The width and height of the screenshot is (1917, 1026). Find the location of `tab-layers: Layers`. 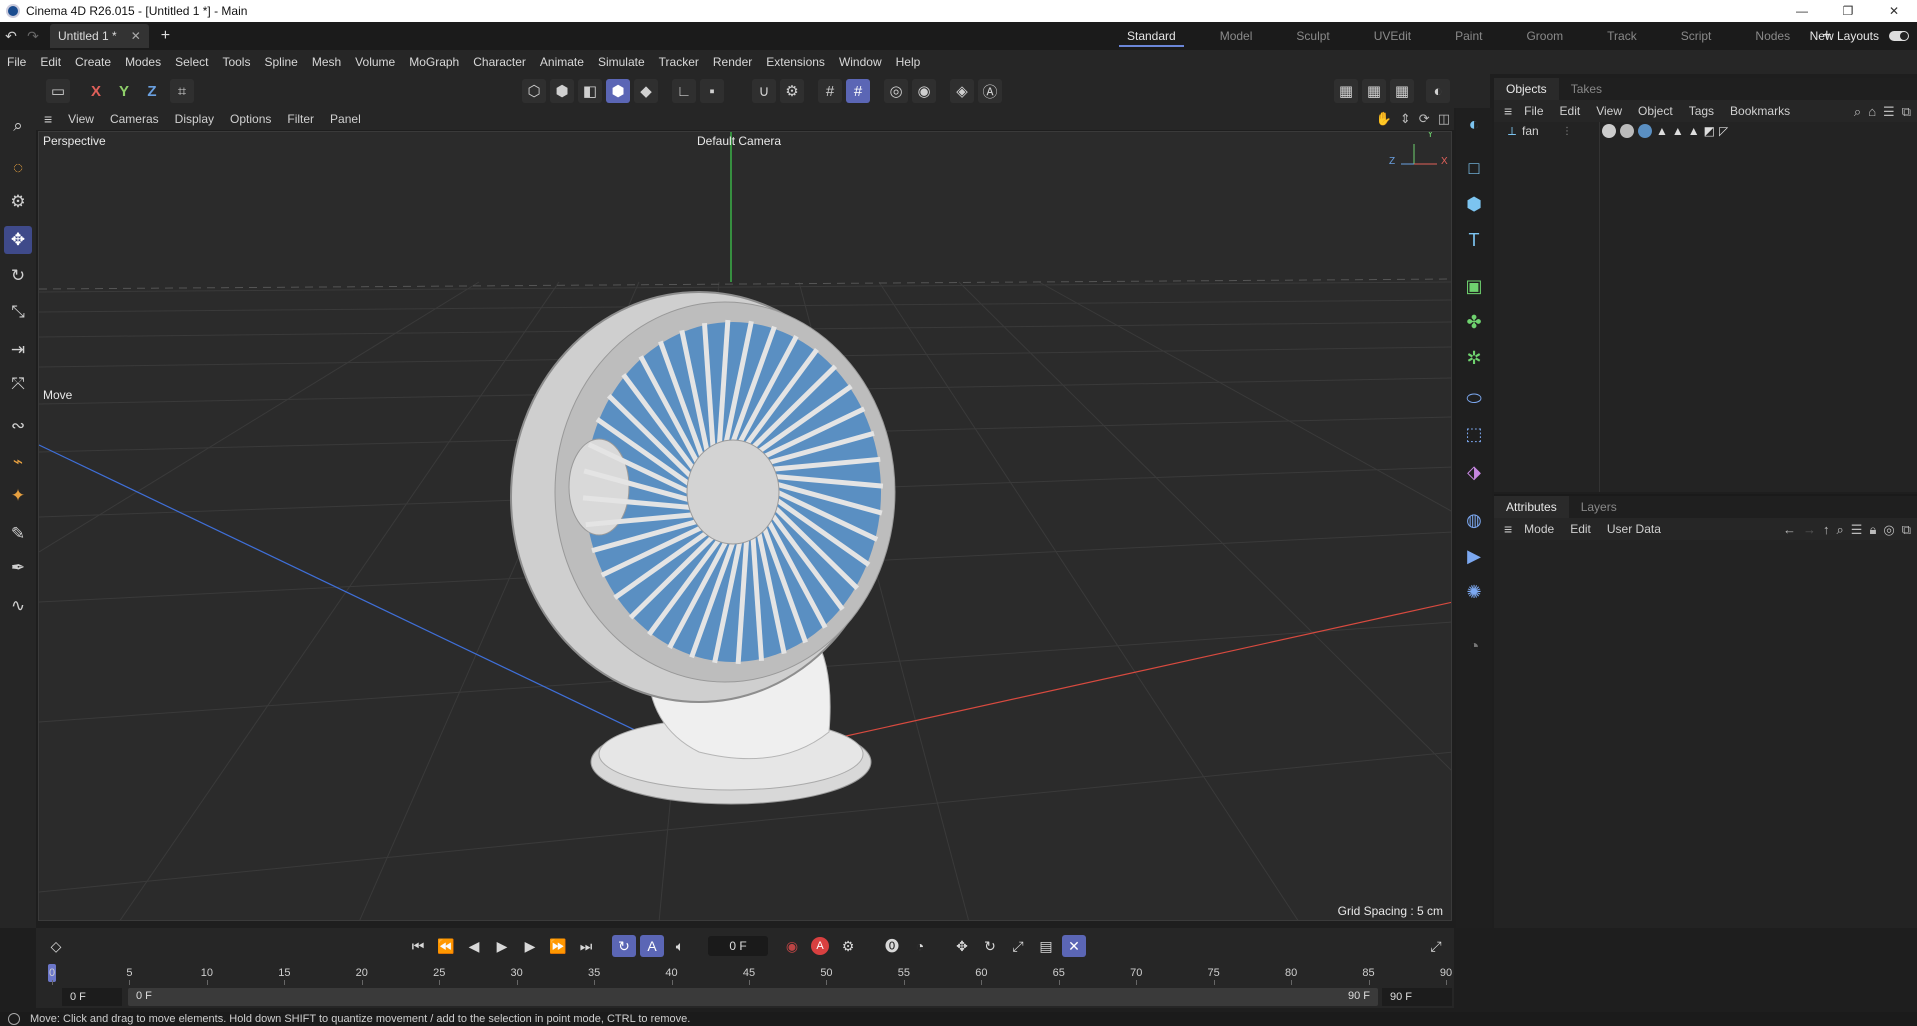

tab-layers: Layers is located at coordinates (1599, 507).